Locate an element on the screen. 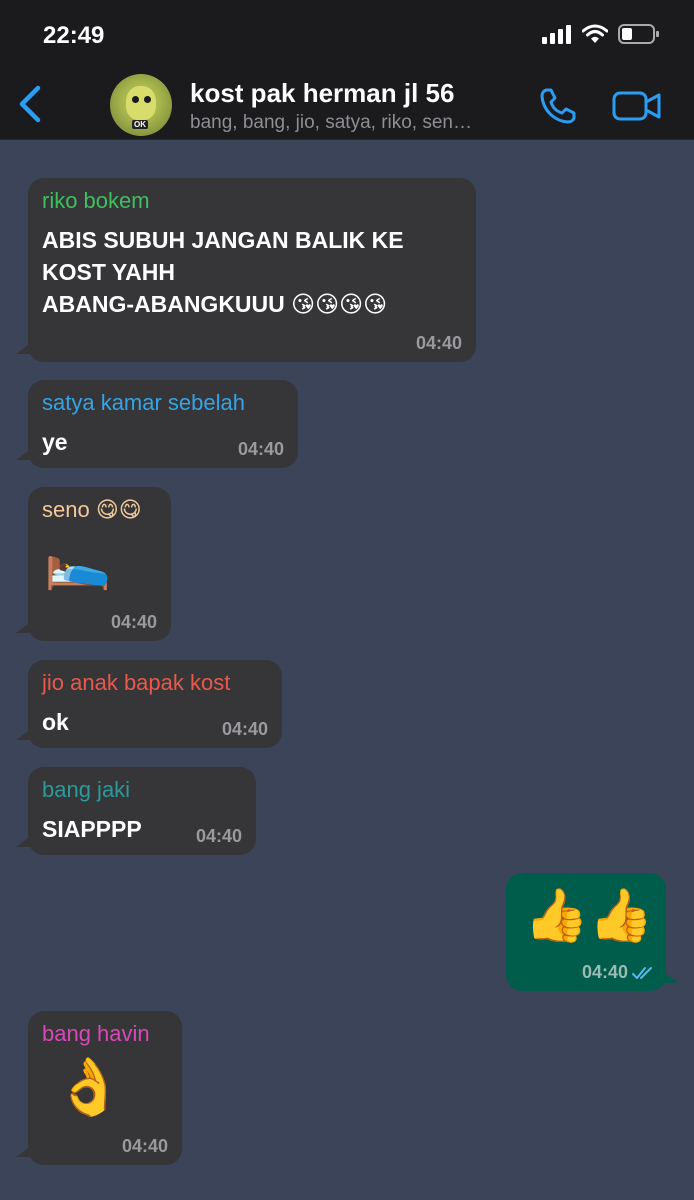  sender-name: satya kamar sebelah is located at coordinates (143, 402).